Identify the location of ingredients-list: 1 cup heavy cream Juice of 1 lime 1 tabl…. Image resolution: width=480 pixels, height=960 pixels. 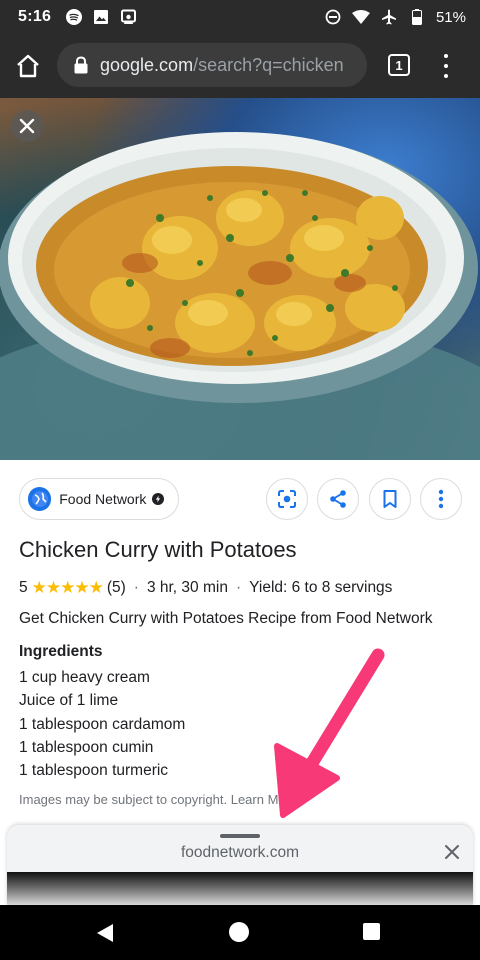
(102, 724).